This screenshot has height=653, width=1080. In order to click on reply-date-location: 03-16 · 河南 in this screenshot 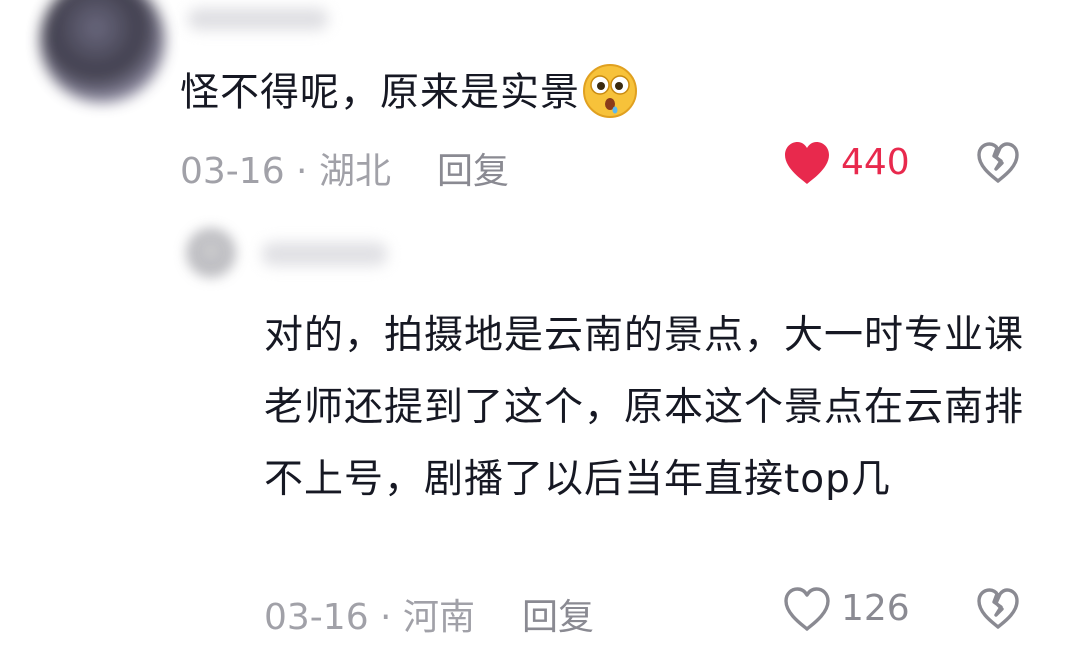, I will do `click(369, 617)`.